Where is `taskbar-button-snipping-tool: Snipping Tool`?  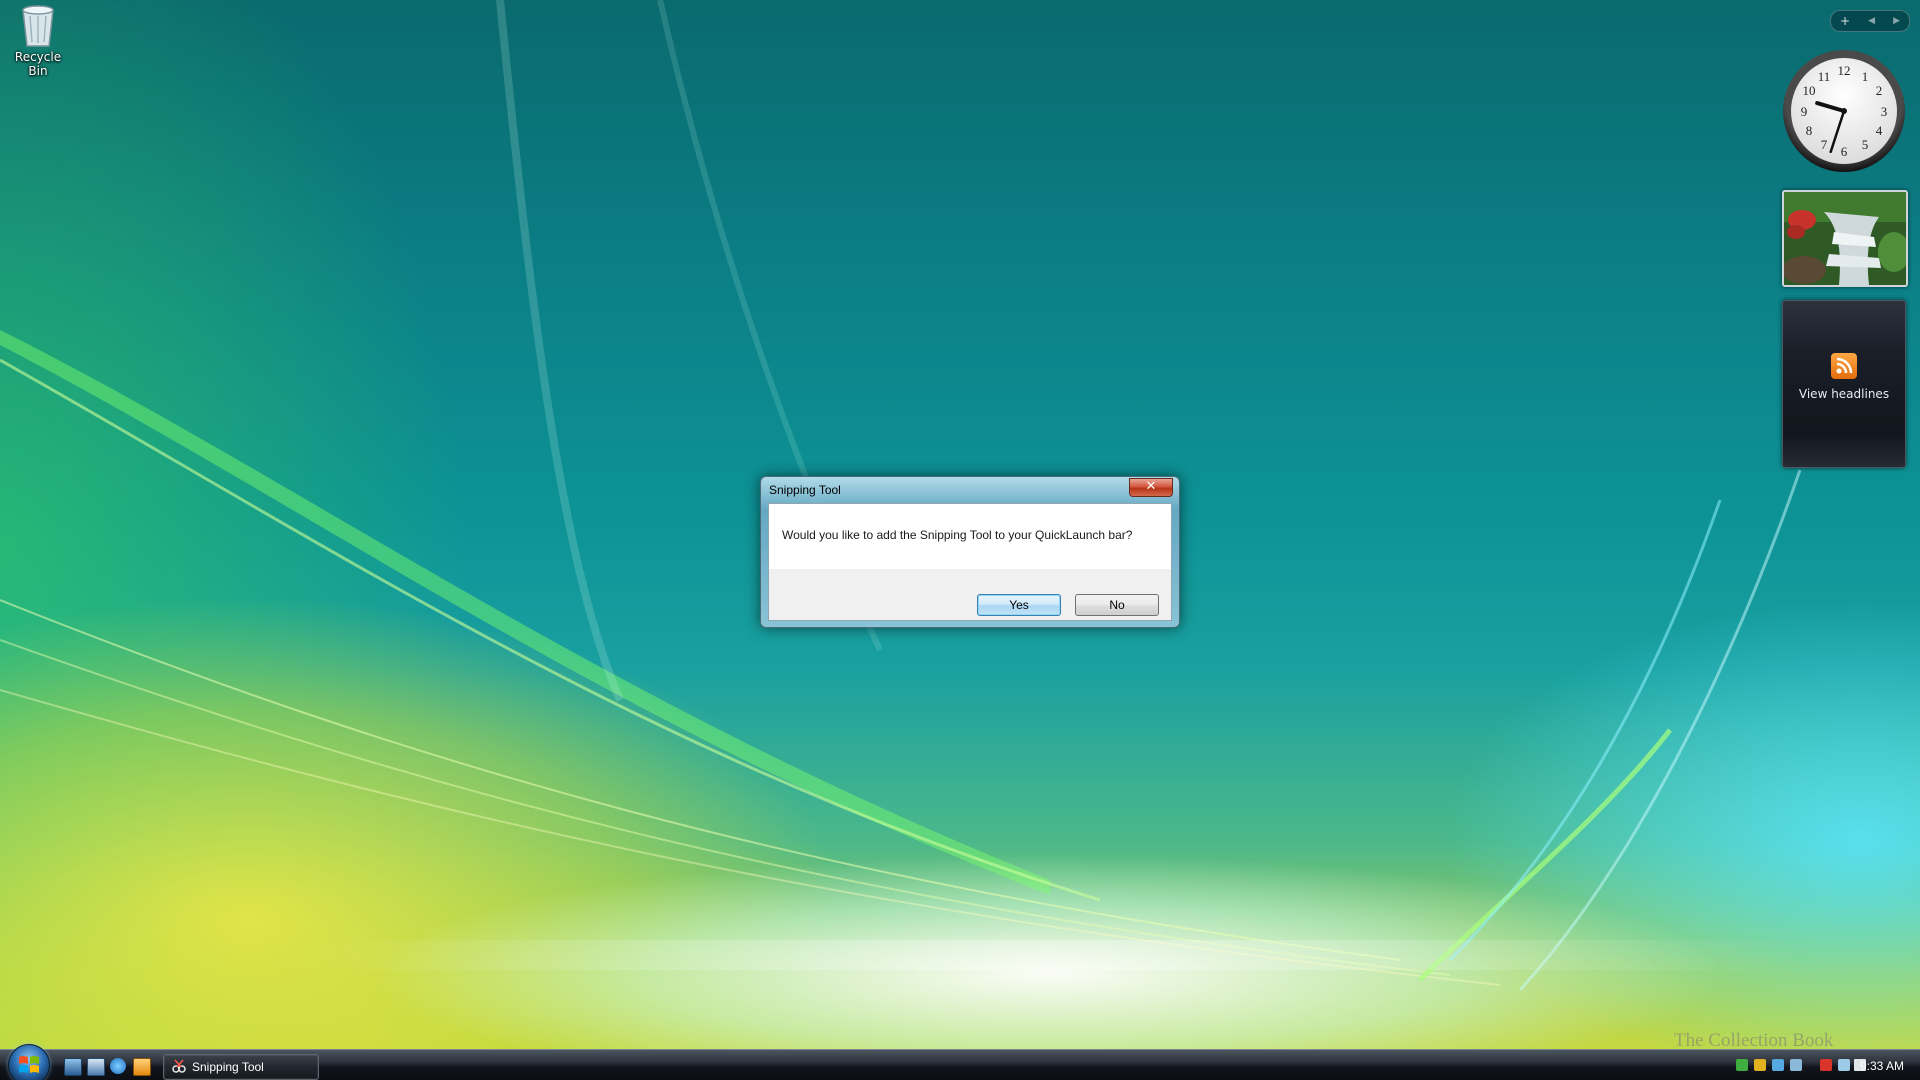
taskbar-button-snipping-tool: Snipping Tool is located at coordinates (241, 1067).